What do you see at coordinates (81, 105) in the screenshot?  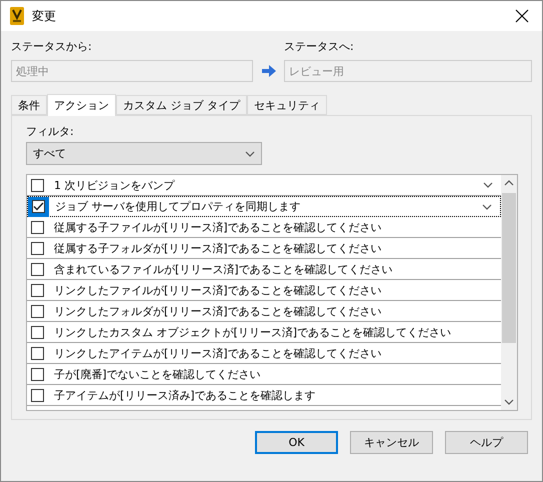 I see `tab: アクション` at bounding box center [81, 105].